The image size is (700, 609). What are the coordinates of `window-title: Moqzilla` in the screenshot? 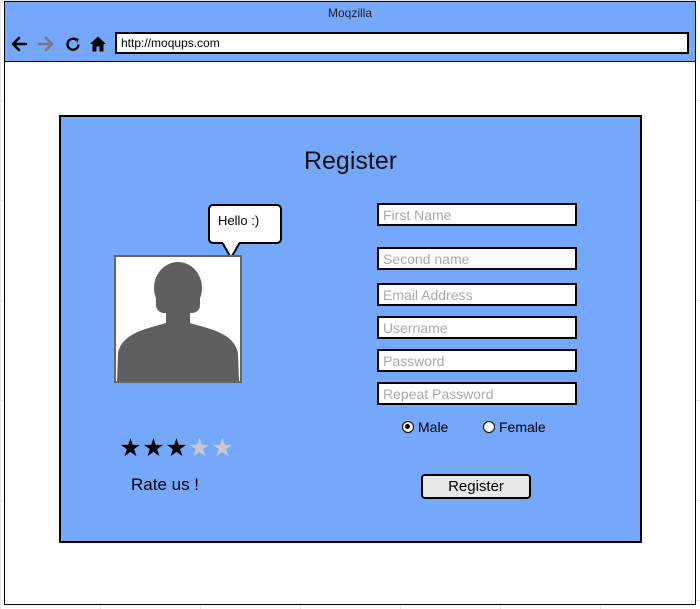 It's located at (349, 13).